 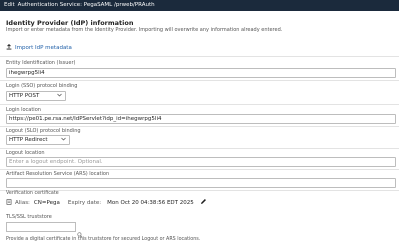 What do you see at coordinates (203, 202) in the screenshot?
I see `pencil-icon` at bounding box center [203, 202].